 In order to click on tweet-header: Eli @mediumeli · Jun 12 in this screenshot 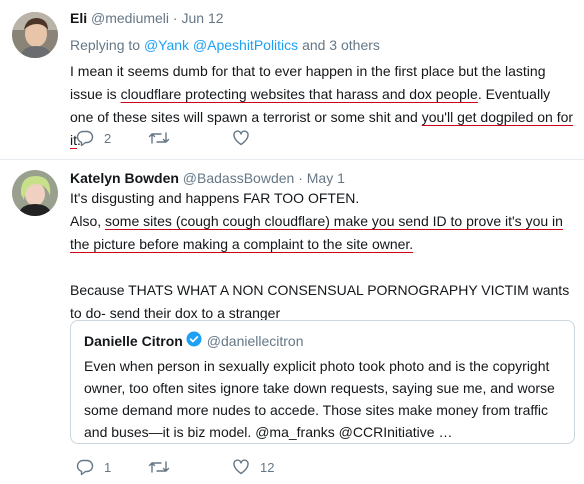, I will do `click(147, 18)`.